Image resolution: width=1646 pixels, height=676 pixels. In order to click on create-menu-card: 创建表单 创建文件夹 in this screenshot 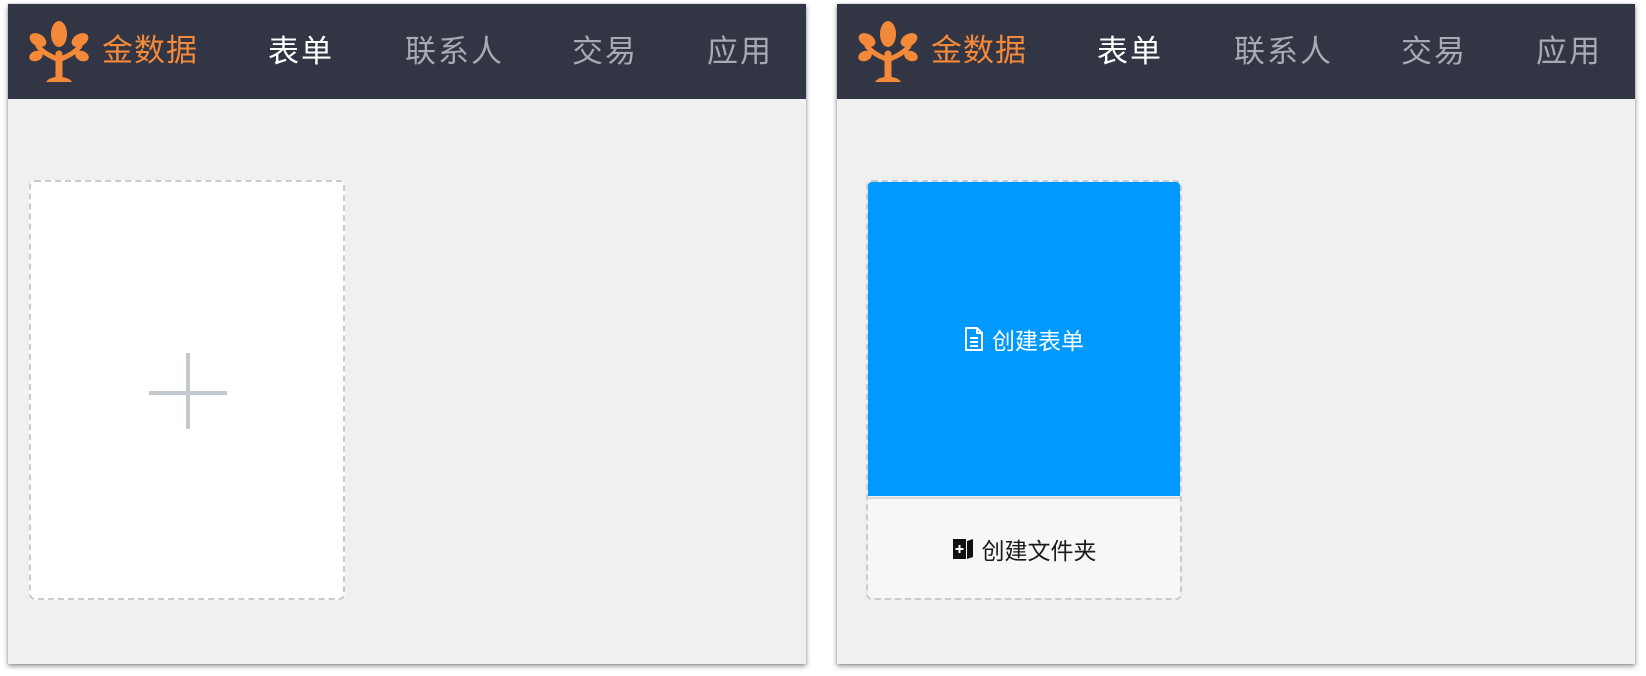, I will do `click(1024, 390)`.